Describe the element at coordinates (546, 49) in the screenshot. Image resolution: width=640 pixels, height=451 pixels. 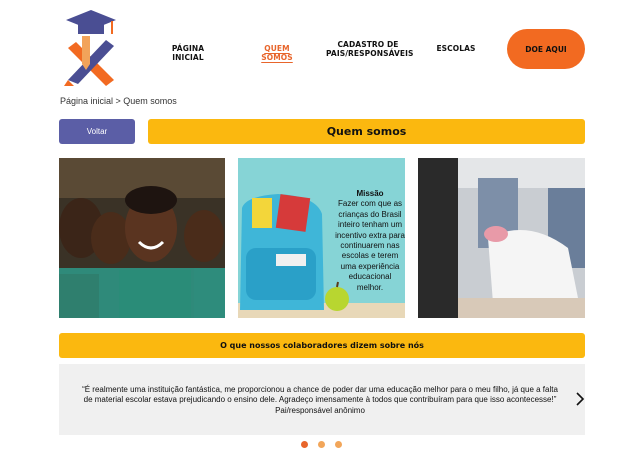
I see `donate-button: DOE AQUI` at that location.